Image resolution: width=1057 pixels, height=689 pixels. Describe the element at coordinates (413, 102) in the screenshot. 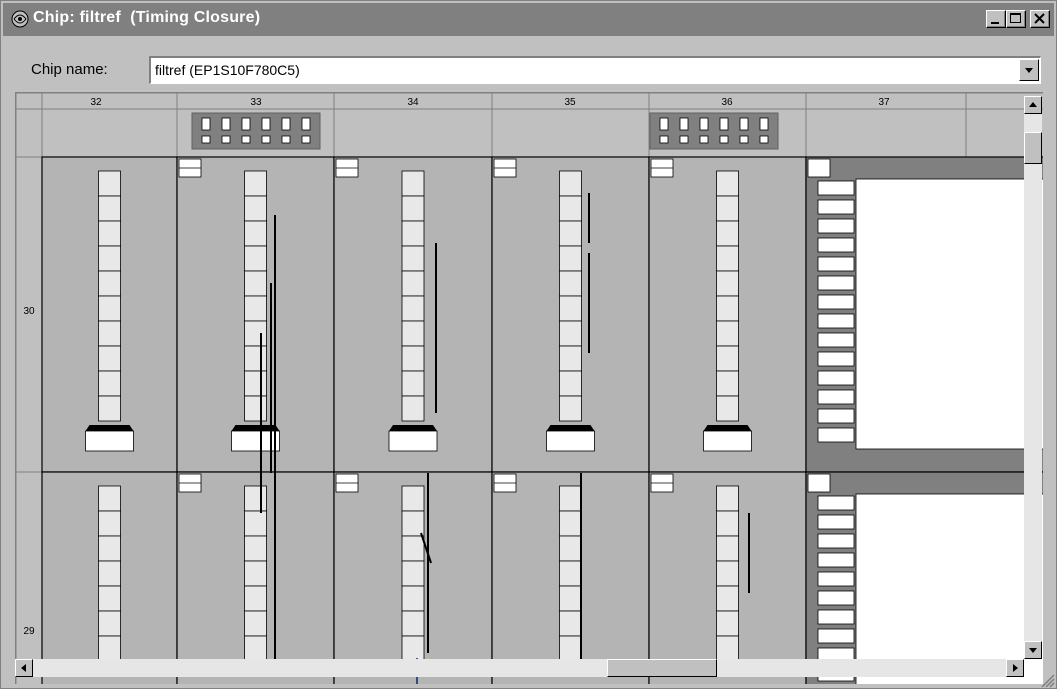

I see `column-label: 34` at that location.